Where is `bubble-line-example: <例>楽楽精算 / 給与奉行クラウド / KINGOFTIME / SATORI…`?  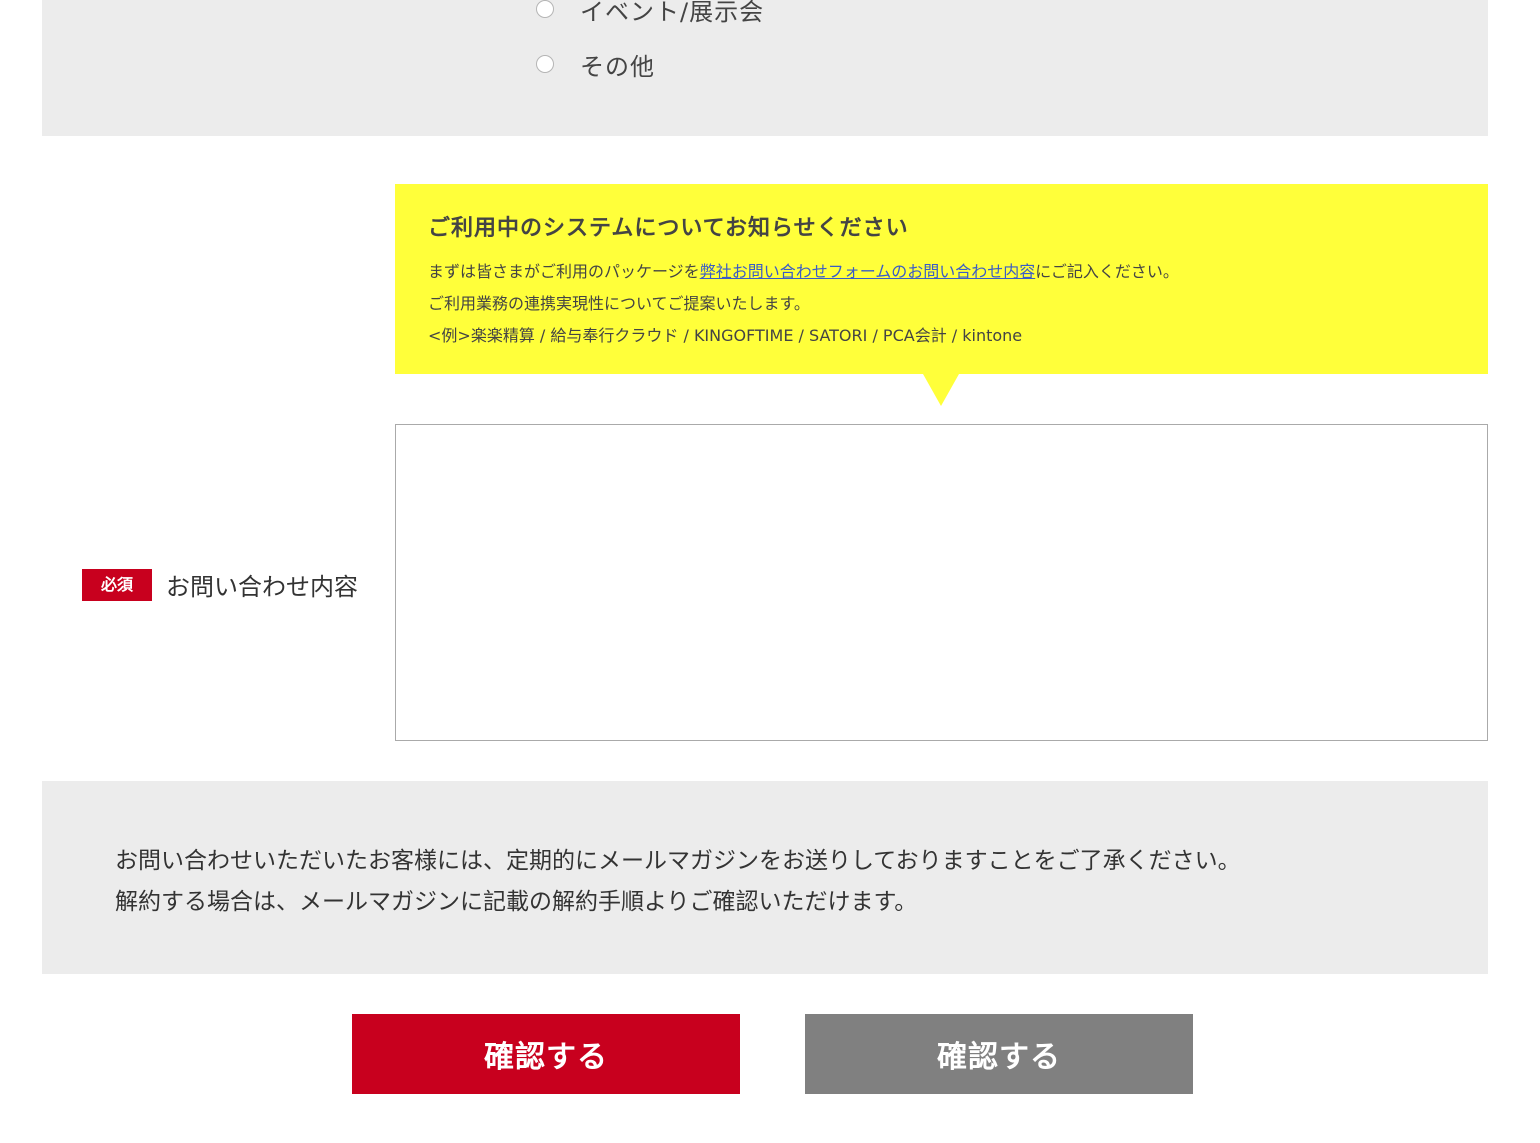
bubble-line-example: <例>楽楽精算 / 給与奉行クラウド / KINGOFTIME / SATORI… is located at coordinates (725, 335).